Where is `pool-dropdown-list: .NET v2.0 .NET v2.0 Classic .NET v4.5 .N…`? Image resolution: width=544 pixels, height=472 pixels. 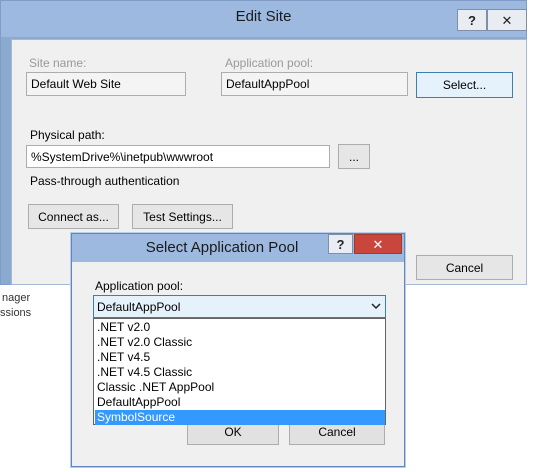 pool-dropdown-list: .NET v2.0 .NET v2.0 Classic .NET v4.5 .N… is located at coordinates (239, 371).